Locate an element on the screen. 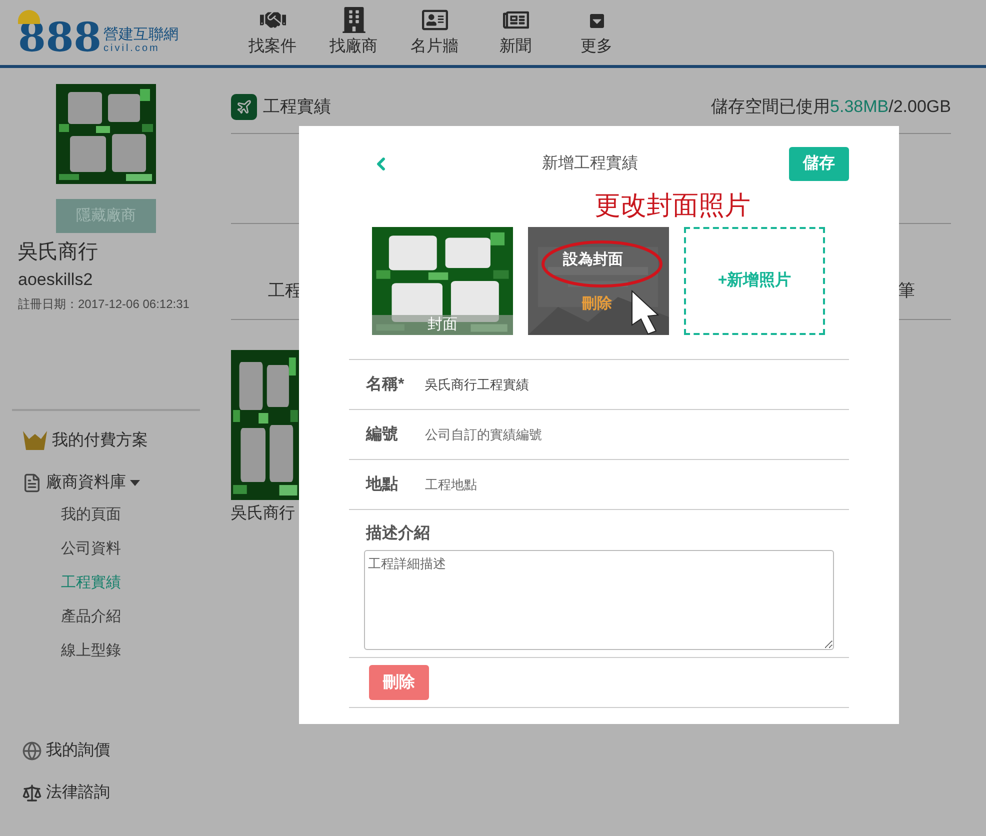  building-icon is located at coordinates (353, 19).